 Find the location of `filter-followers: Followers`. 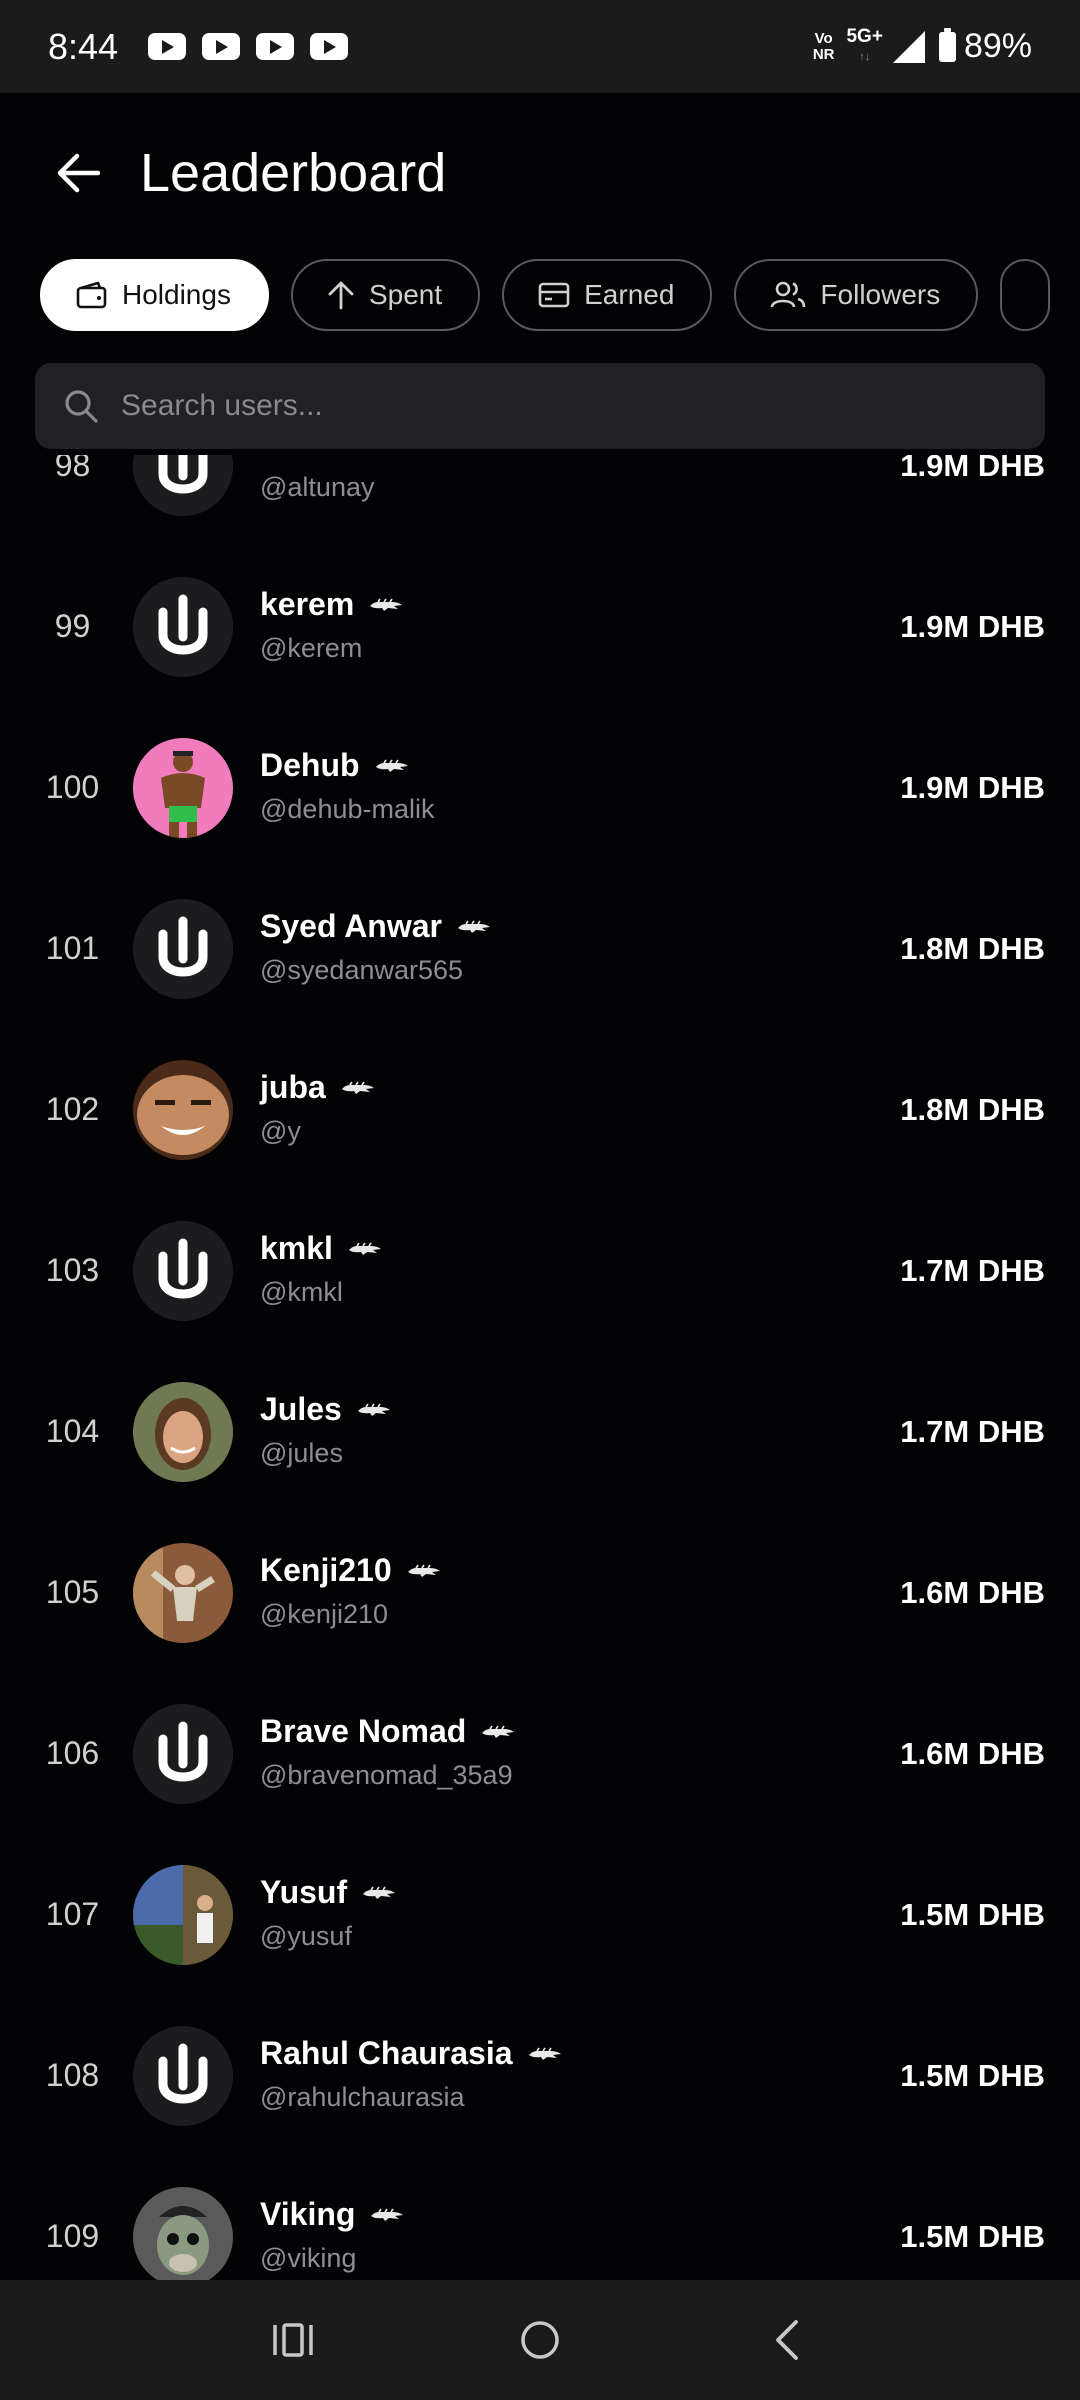

filter-followers: Followers is located at coordinates (856, 295).